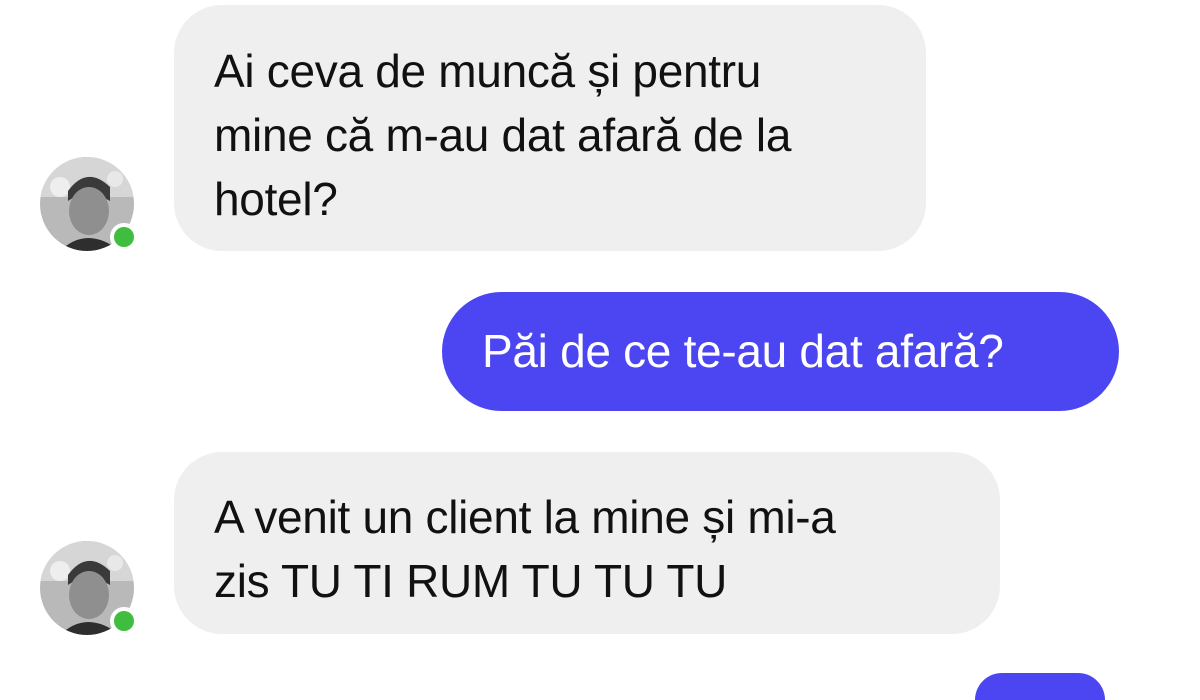 Image resolution: width=1200 pixels, height=700 pixels. Describe the element at coordinates (471, 581) in the screenshot. I see `message-line: zis TU TI RUM TU TU TU` at that location.